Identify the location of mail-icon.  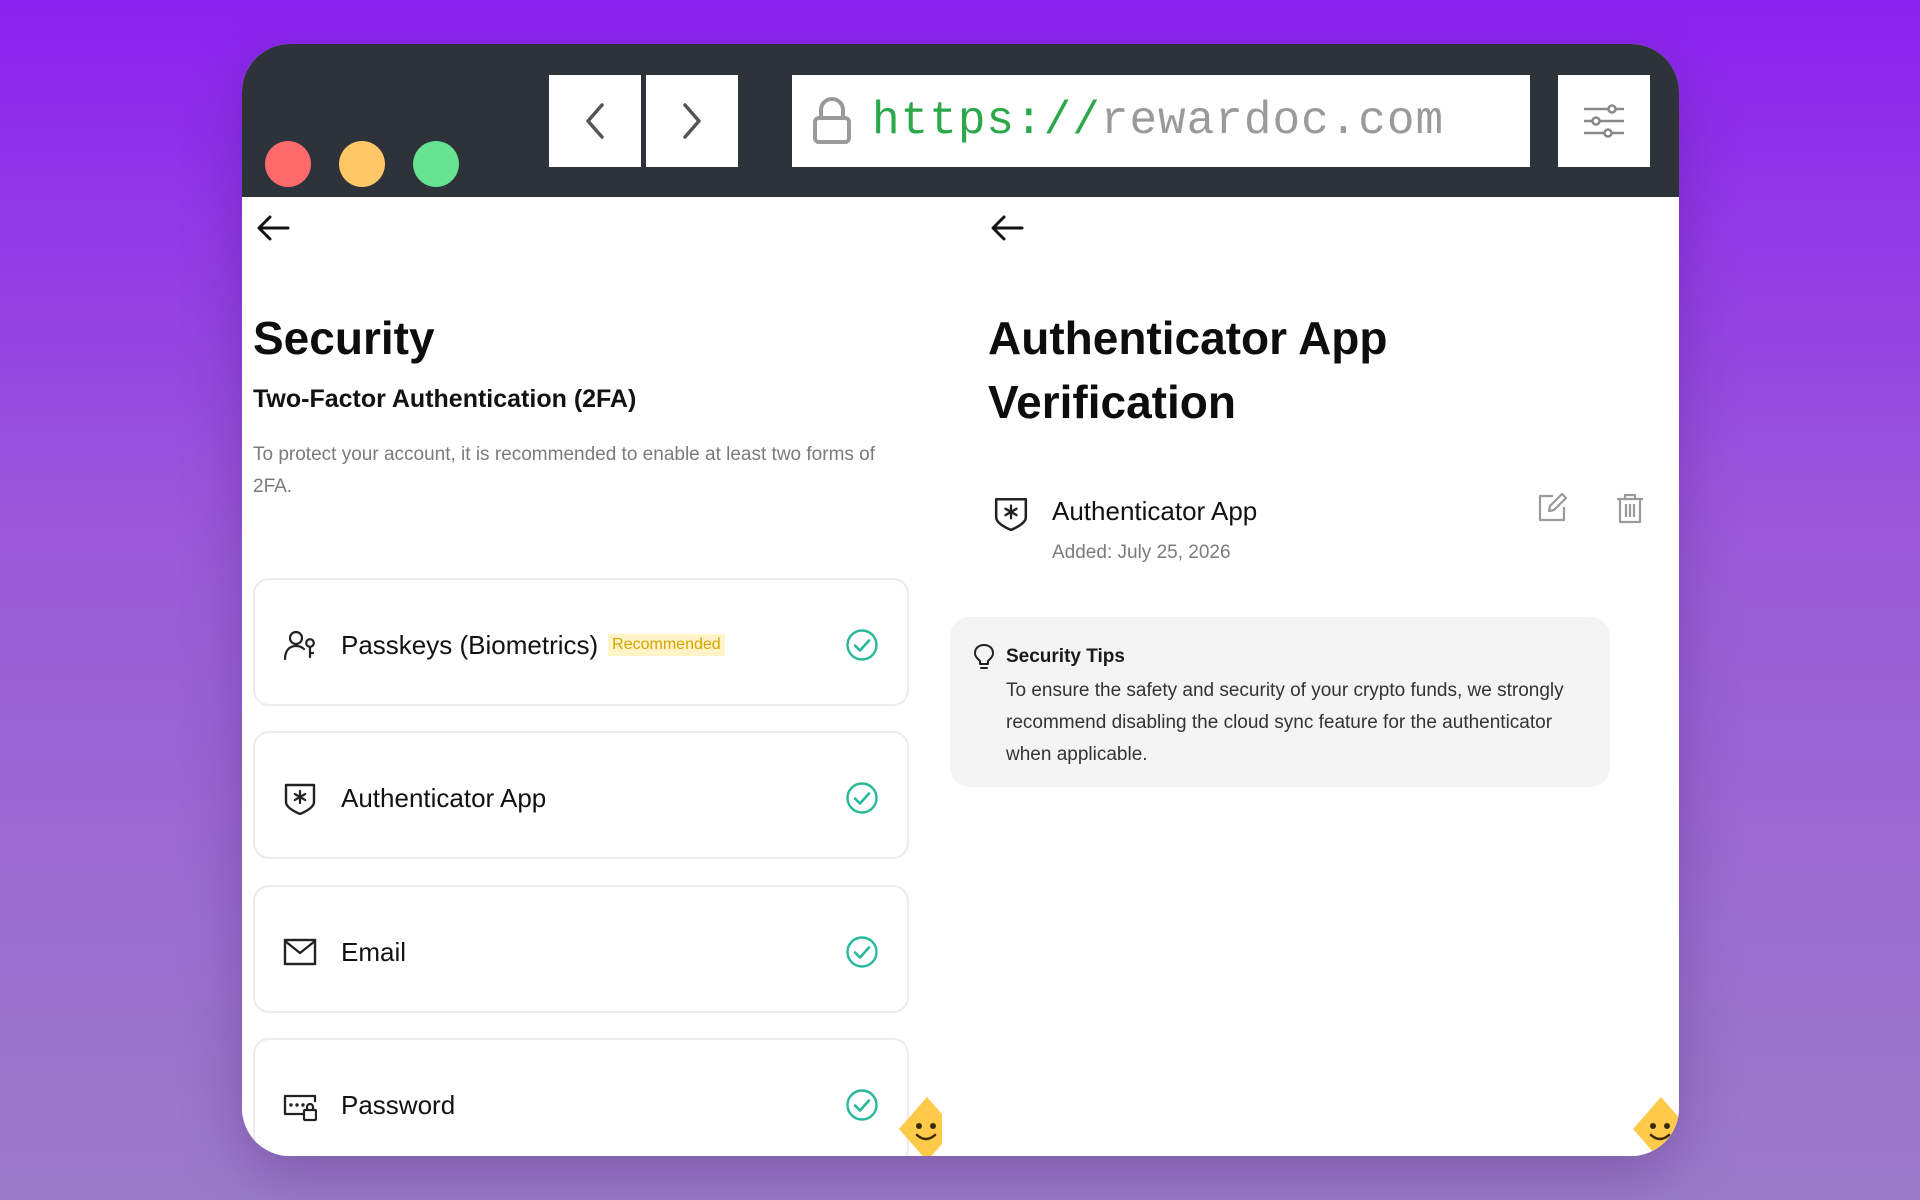
(300, 952).